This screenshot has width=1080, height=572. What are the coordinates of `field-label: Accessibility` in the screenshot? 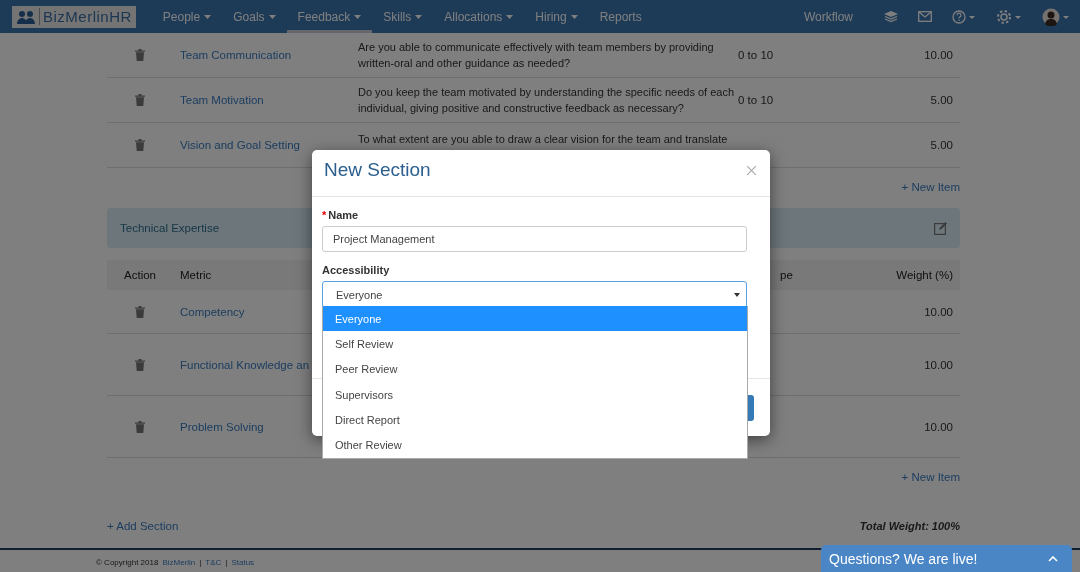 It's located at (356, 270).